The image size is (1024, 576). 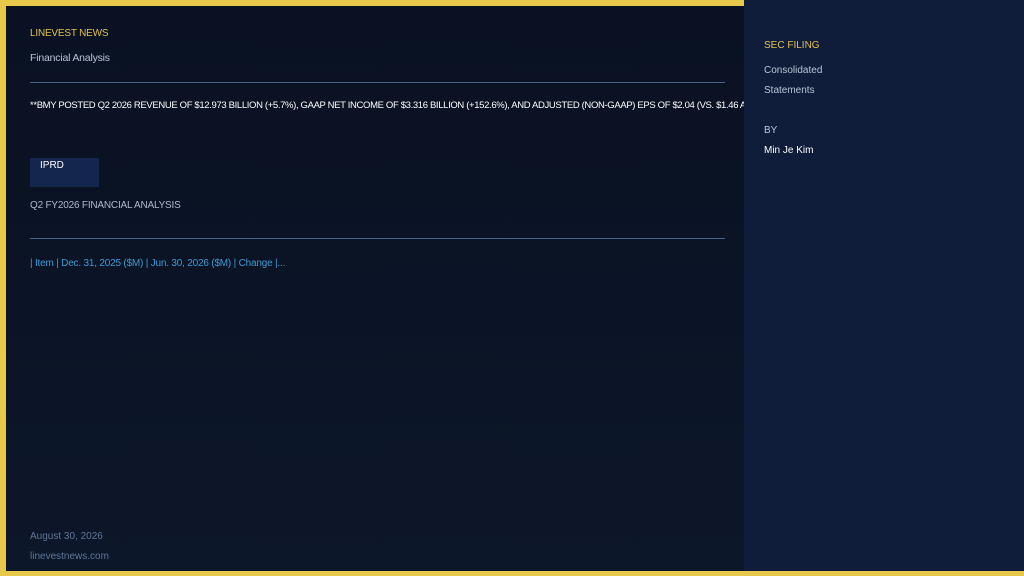 I want to click on byline-label: BY, so click(x=771, y=130).